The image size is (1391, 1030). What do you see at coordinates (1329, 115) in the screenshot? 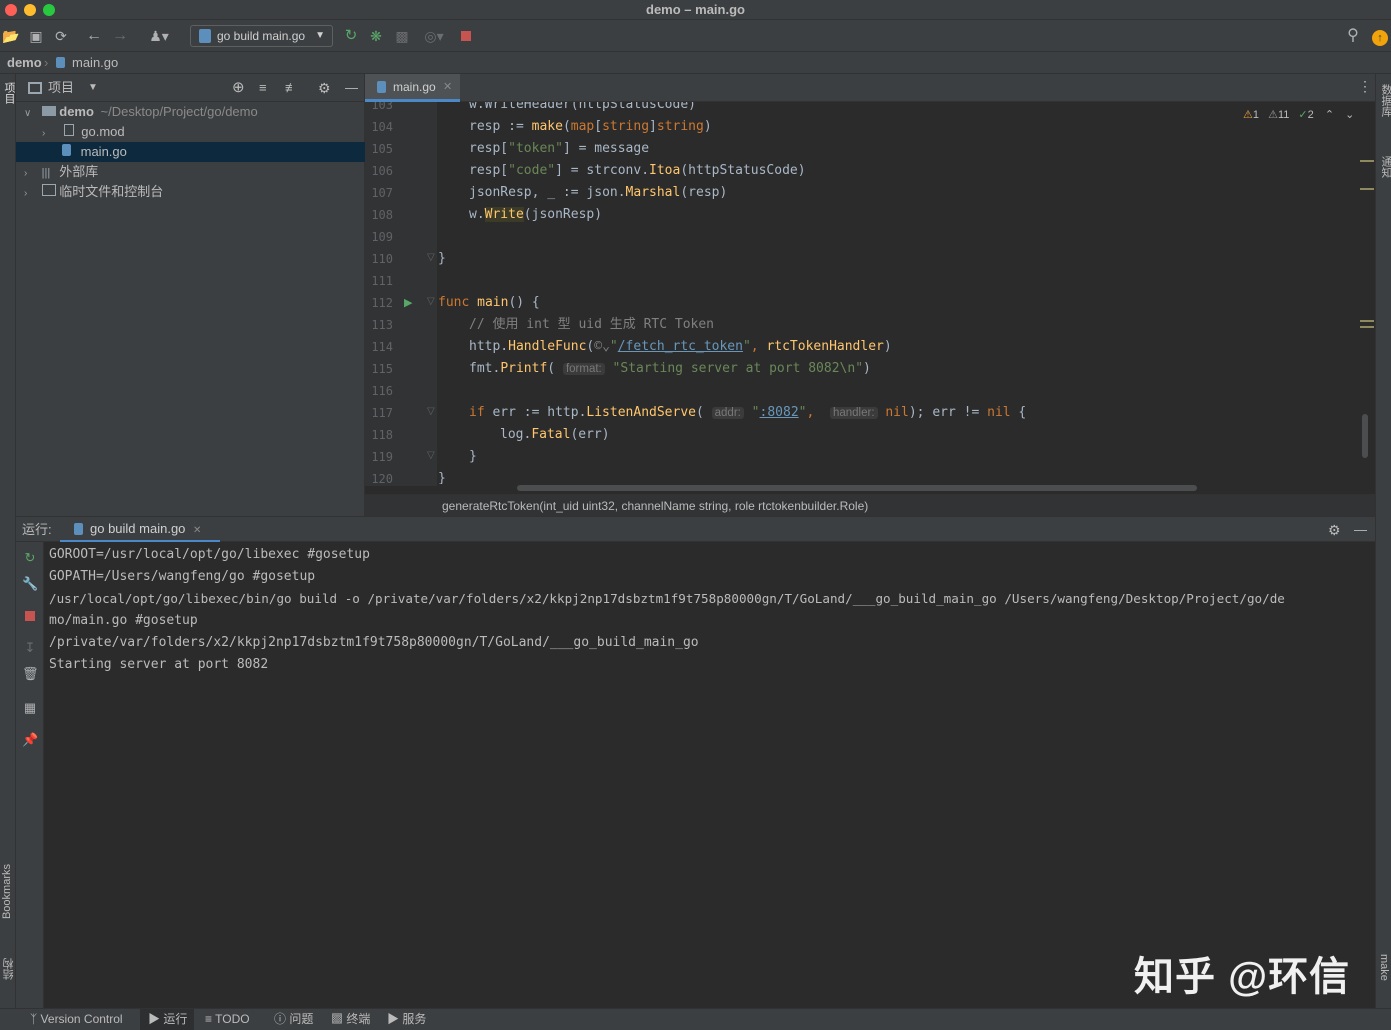
I see `previous-highlight-icon: ⌃` at bounding box center [1329, 115].